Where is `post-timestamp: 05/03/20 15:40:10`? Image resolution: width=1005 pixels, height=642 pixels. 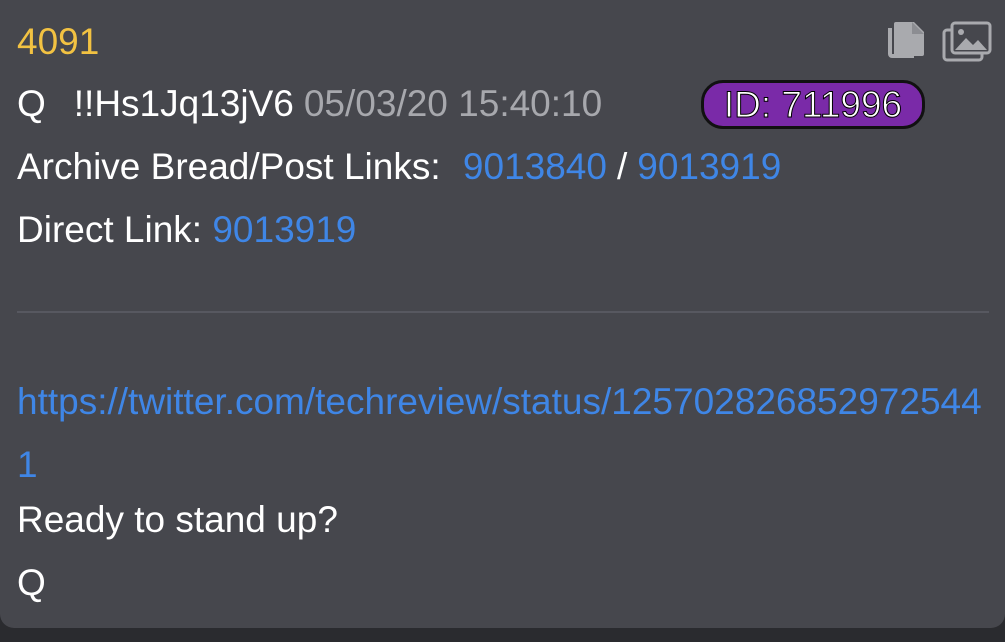 post-timestamp: 05/03/20 15:40:10 is located at coordinates (453, 103).